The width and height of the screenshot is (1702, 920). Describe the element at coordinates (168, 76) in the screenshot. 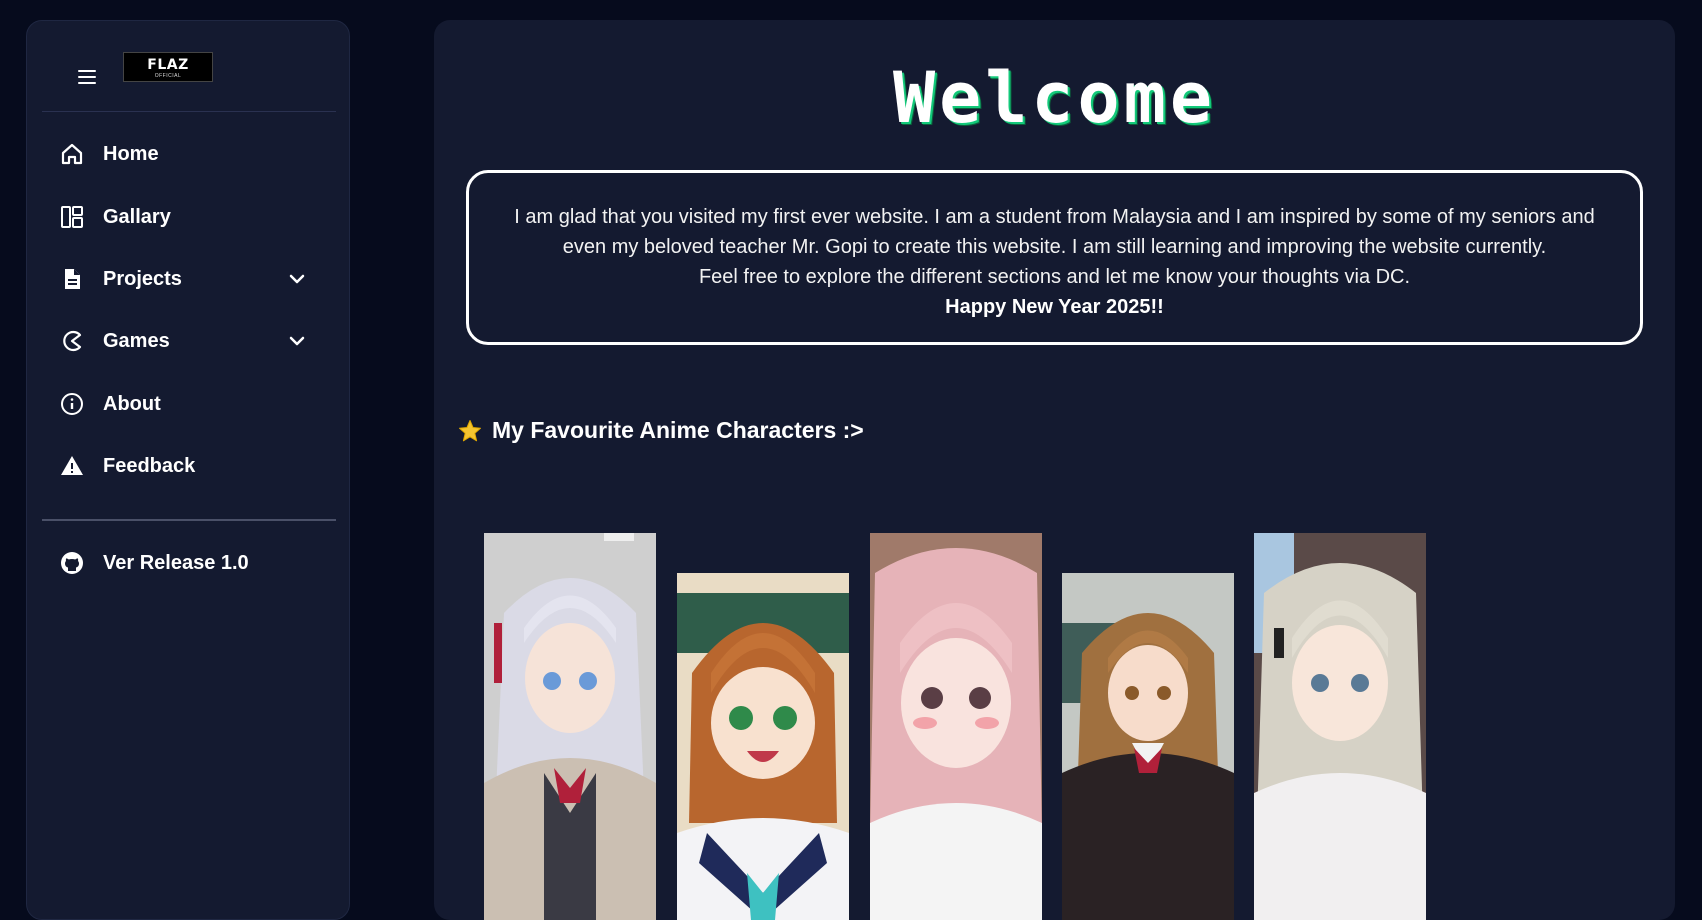

I see `logo-sub-text: OFFICIAL` at that location.